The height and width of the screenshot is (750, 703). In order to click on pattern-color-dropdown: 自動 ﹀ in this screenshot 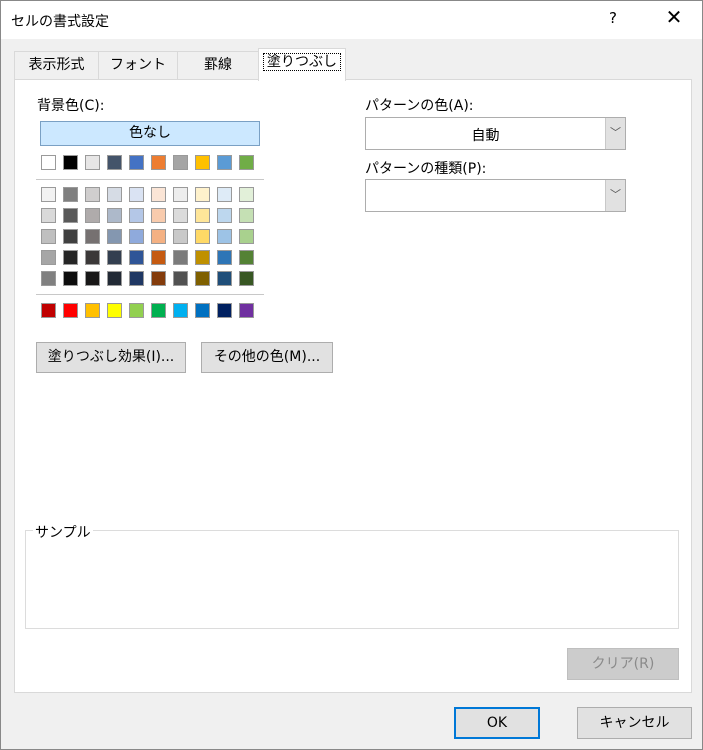, I will do `click(495, 133)`.